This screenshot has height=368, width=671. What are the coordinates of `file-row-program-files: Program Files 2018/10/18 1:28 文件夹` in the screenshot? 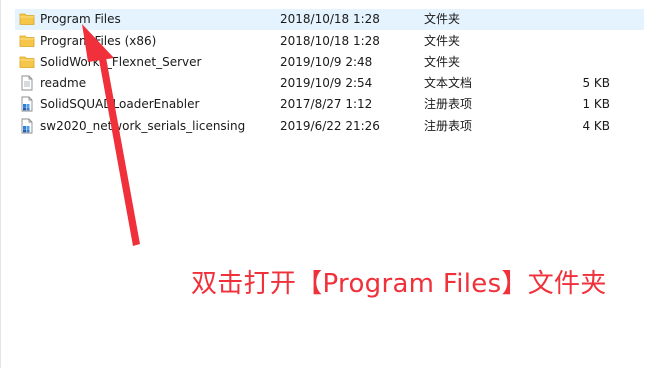 It's located at (329, 19).